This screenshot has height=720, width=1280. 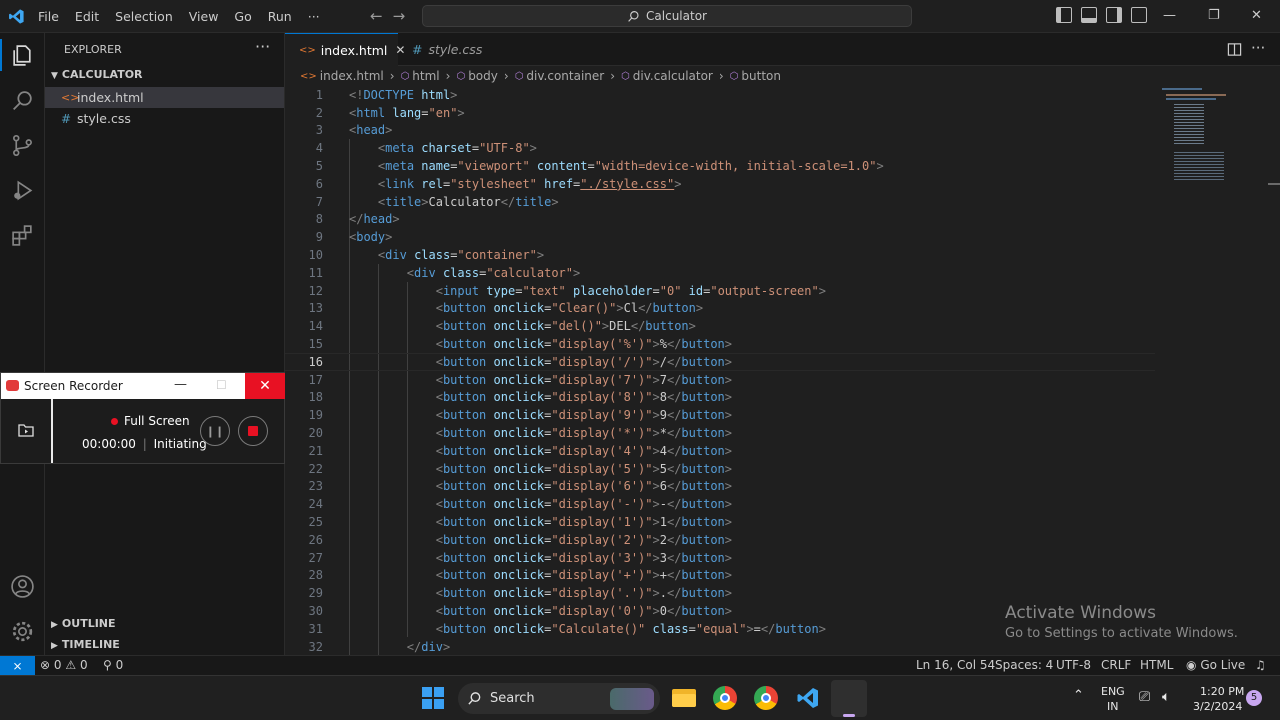 What do you see at coordinates (399, 16) in the screenshot?
I see `forward-arrow-icon: →` at bounding box center [399, 16].